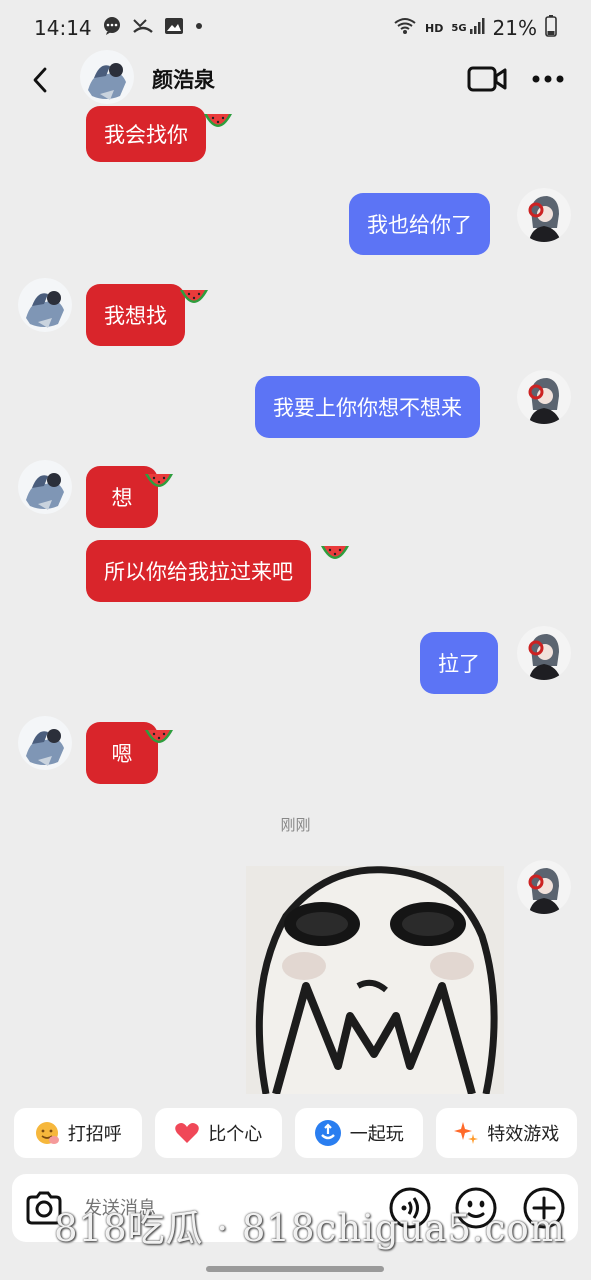  I want to click on quick-actions-bar: 打招呼 比个心 一起玩 特效游戏, so click(295, 1133).